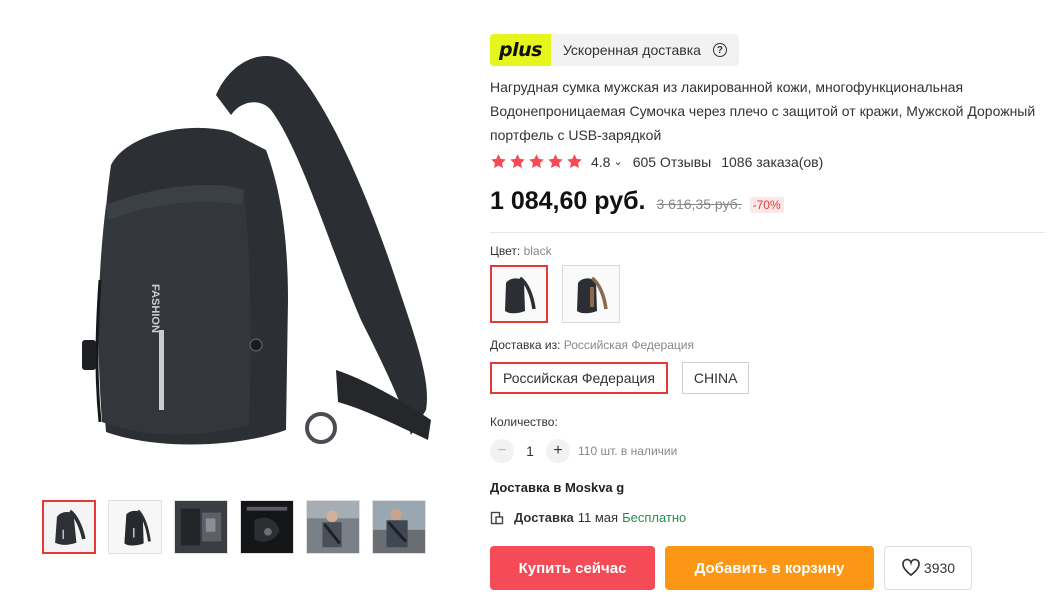 The image size is (1054, 602). Describe the element at coordinates (579, 378) in the screenshot. I see `ship-option-russia: Российская Федерация` at that location.